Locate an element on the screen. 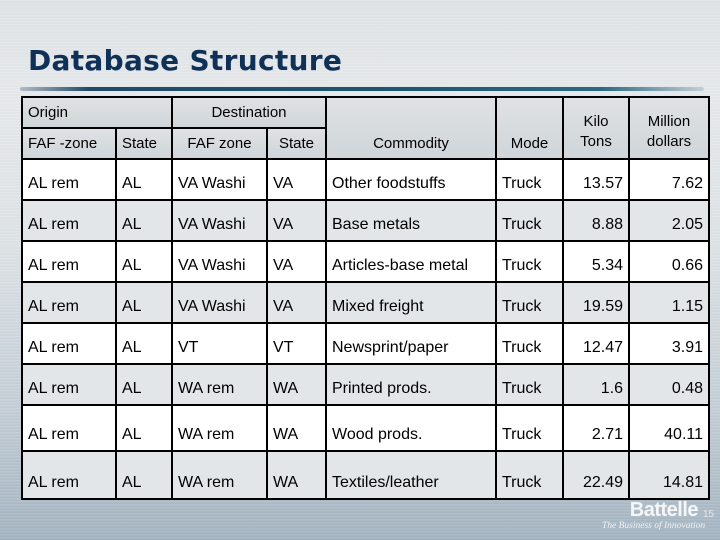 The height and width of the screenshot is (540, 720). origin-group-header: Origin is located at coordinates (97, 112).